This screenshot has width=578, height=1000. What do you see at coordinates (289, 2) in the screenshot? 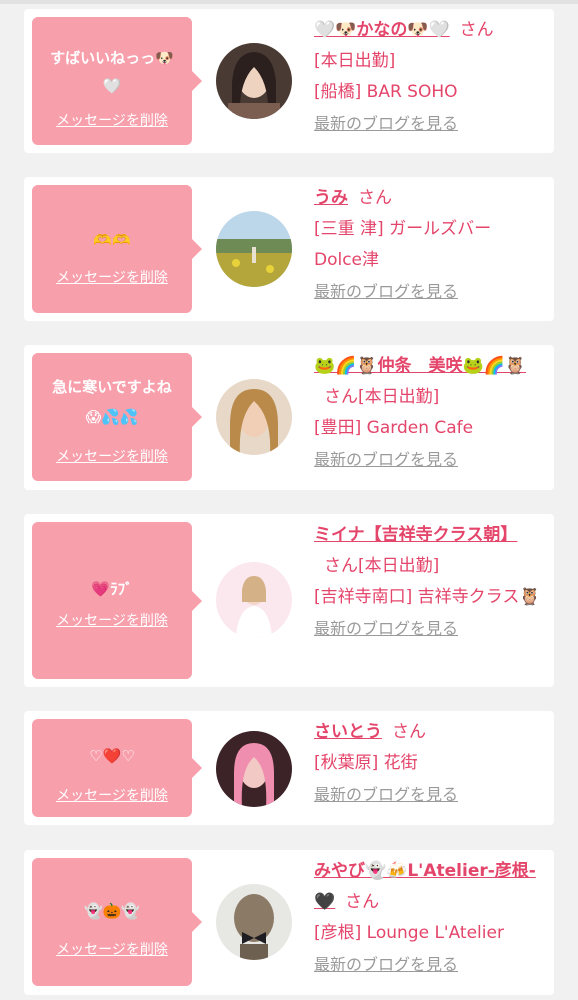
I see `top-divider` at bounding box center [289, 2].